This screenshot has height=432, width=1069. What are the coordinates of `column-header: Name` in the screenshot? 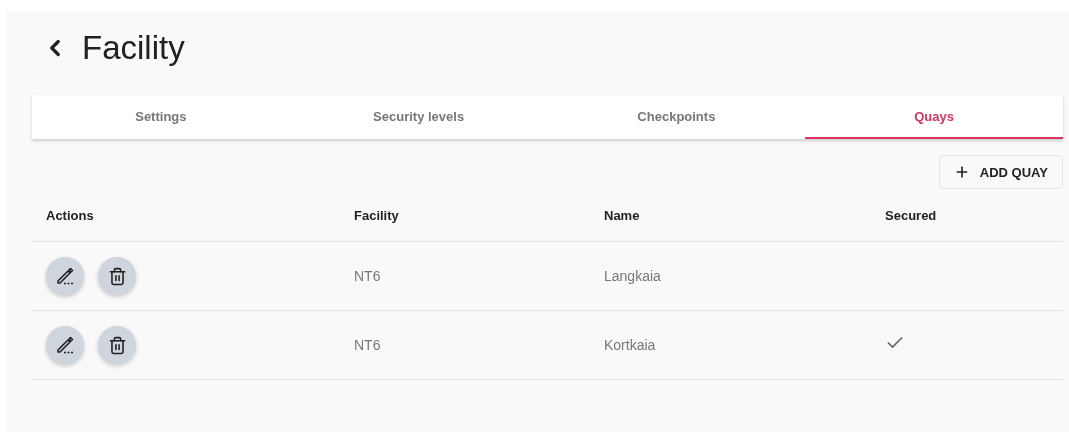 It's located at (622, 215).